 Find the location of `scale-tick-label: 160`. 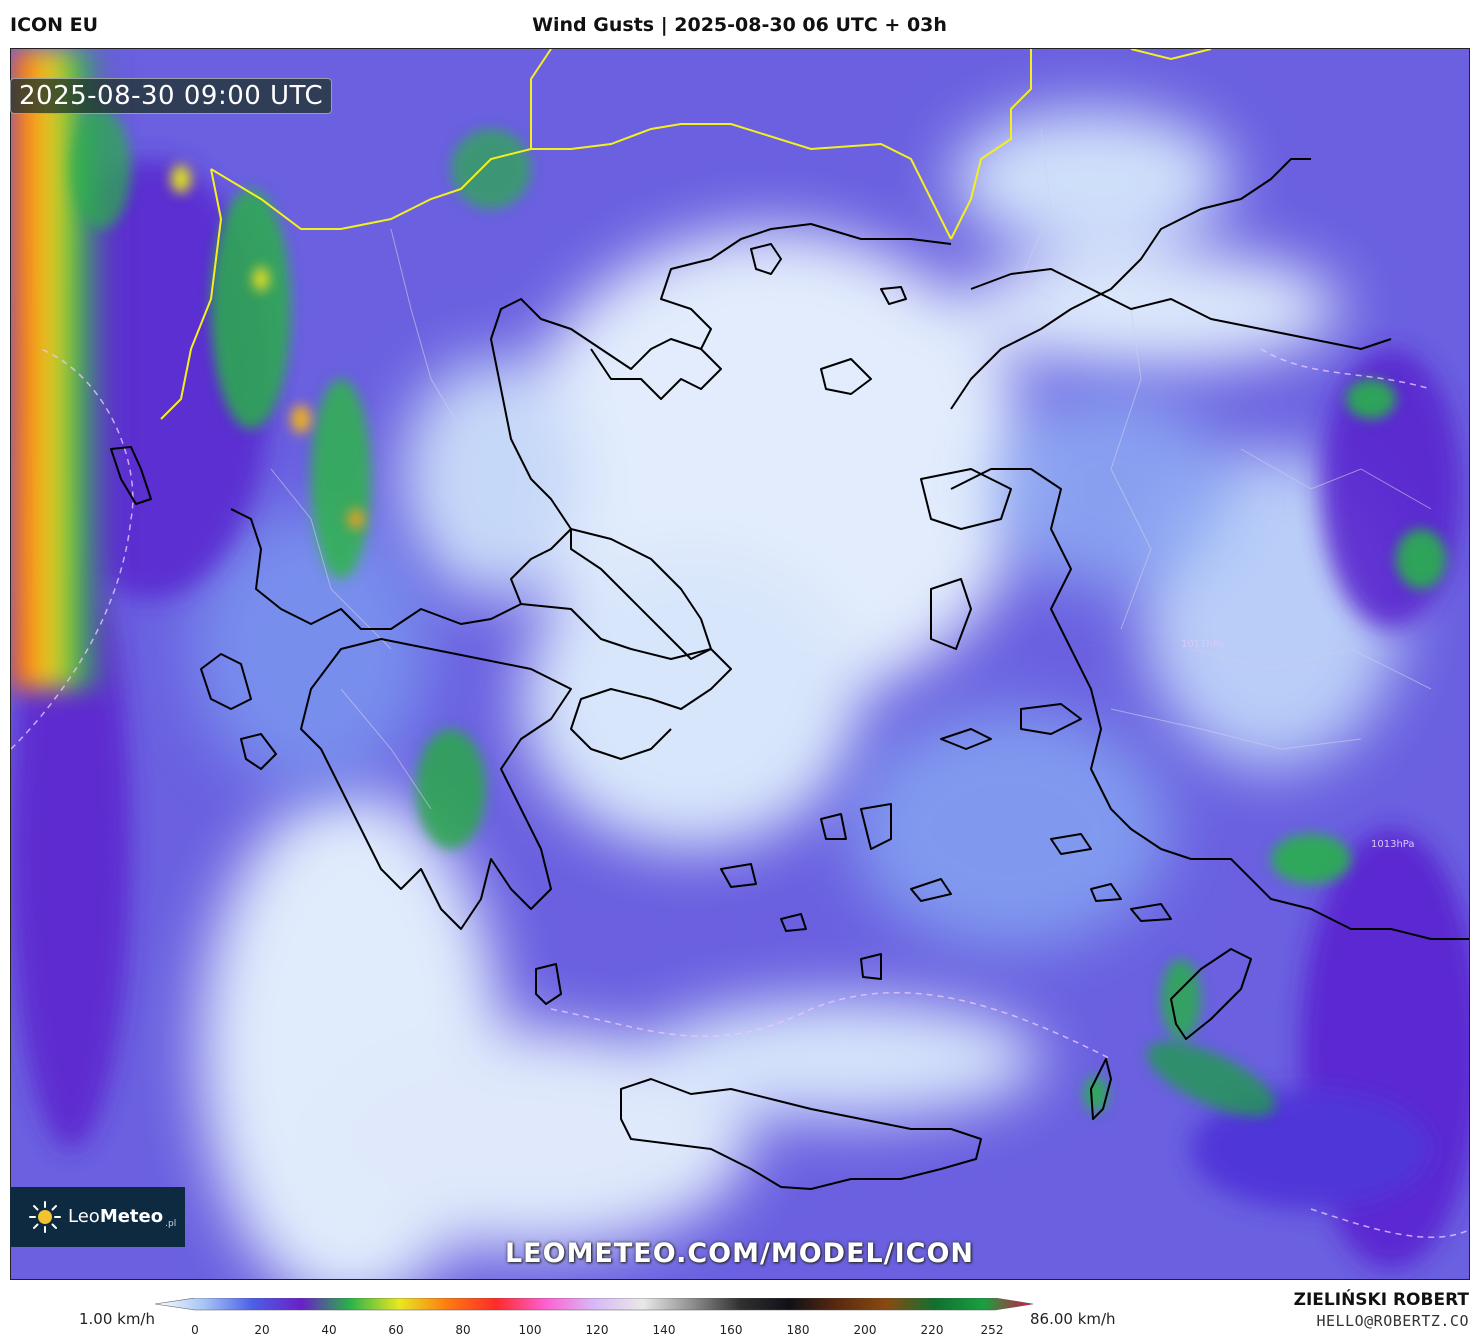

scale-tick-label: 160 is located at coordinates (731, 1330).